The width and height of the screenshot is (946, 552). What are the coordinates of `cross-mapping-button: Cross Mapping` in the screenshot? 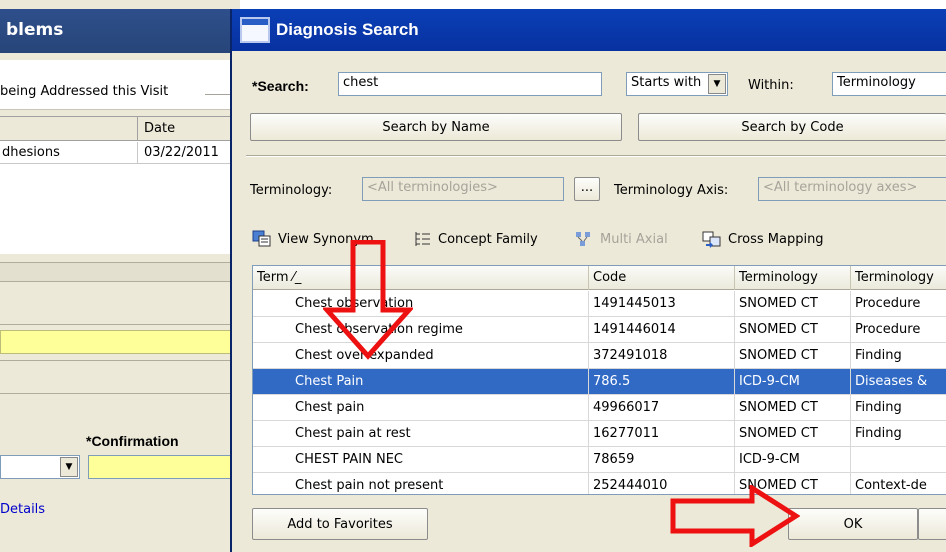 It's located at (763, 239).